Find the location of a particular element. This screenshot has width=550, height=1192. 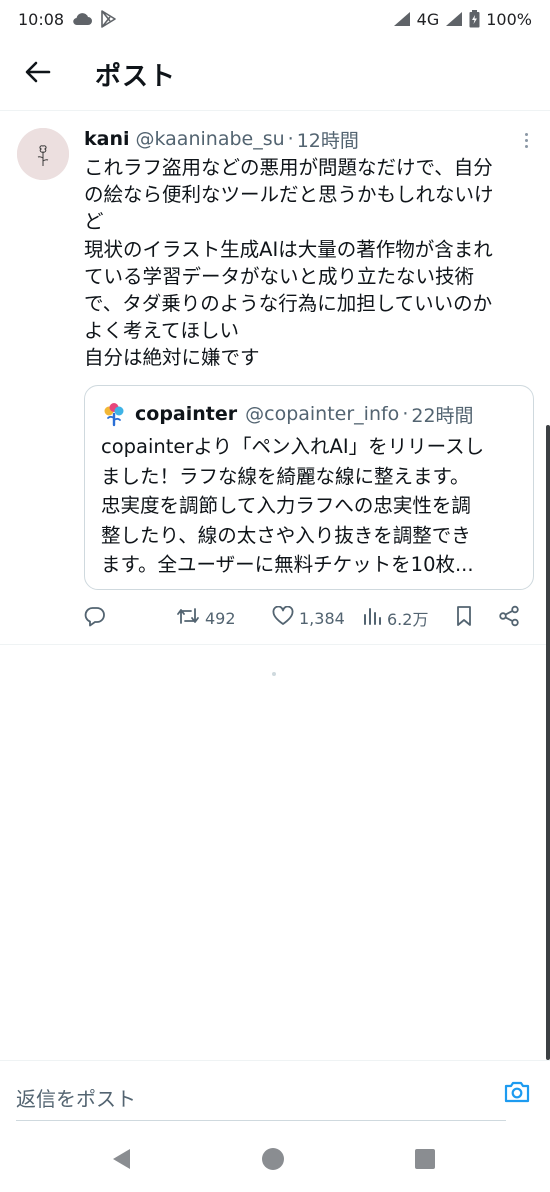

arrow-left-icon is located at coordinates (38, 74).